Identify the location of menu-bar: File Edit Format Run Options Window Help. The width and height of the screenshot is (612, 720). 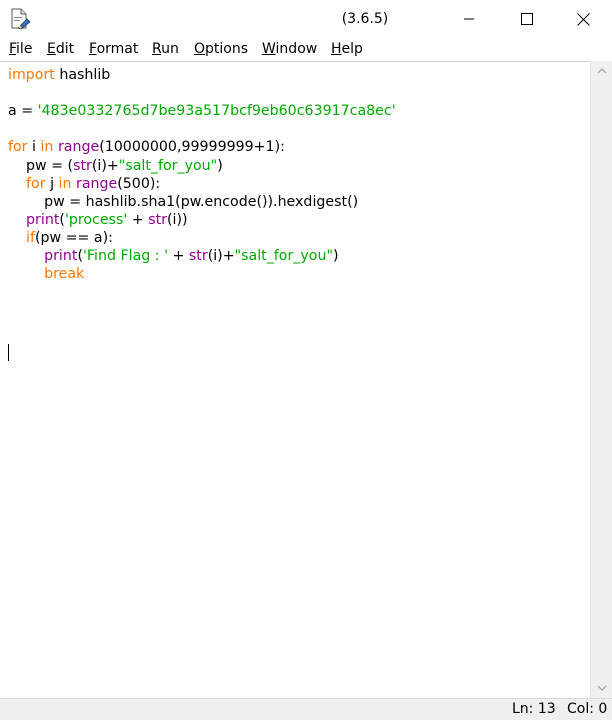
(306, 49).